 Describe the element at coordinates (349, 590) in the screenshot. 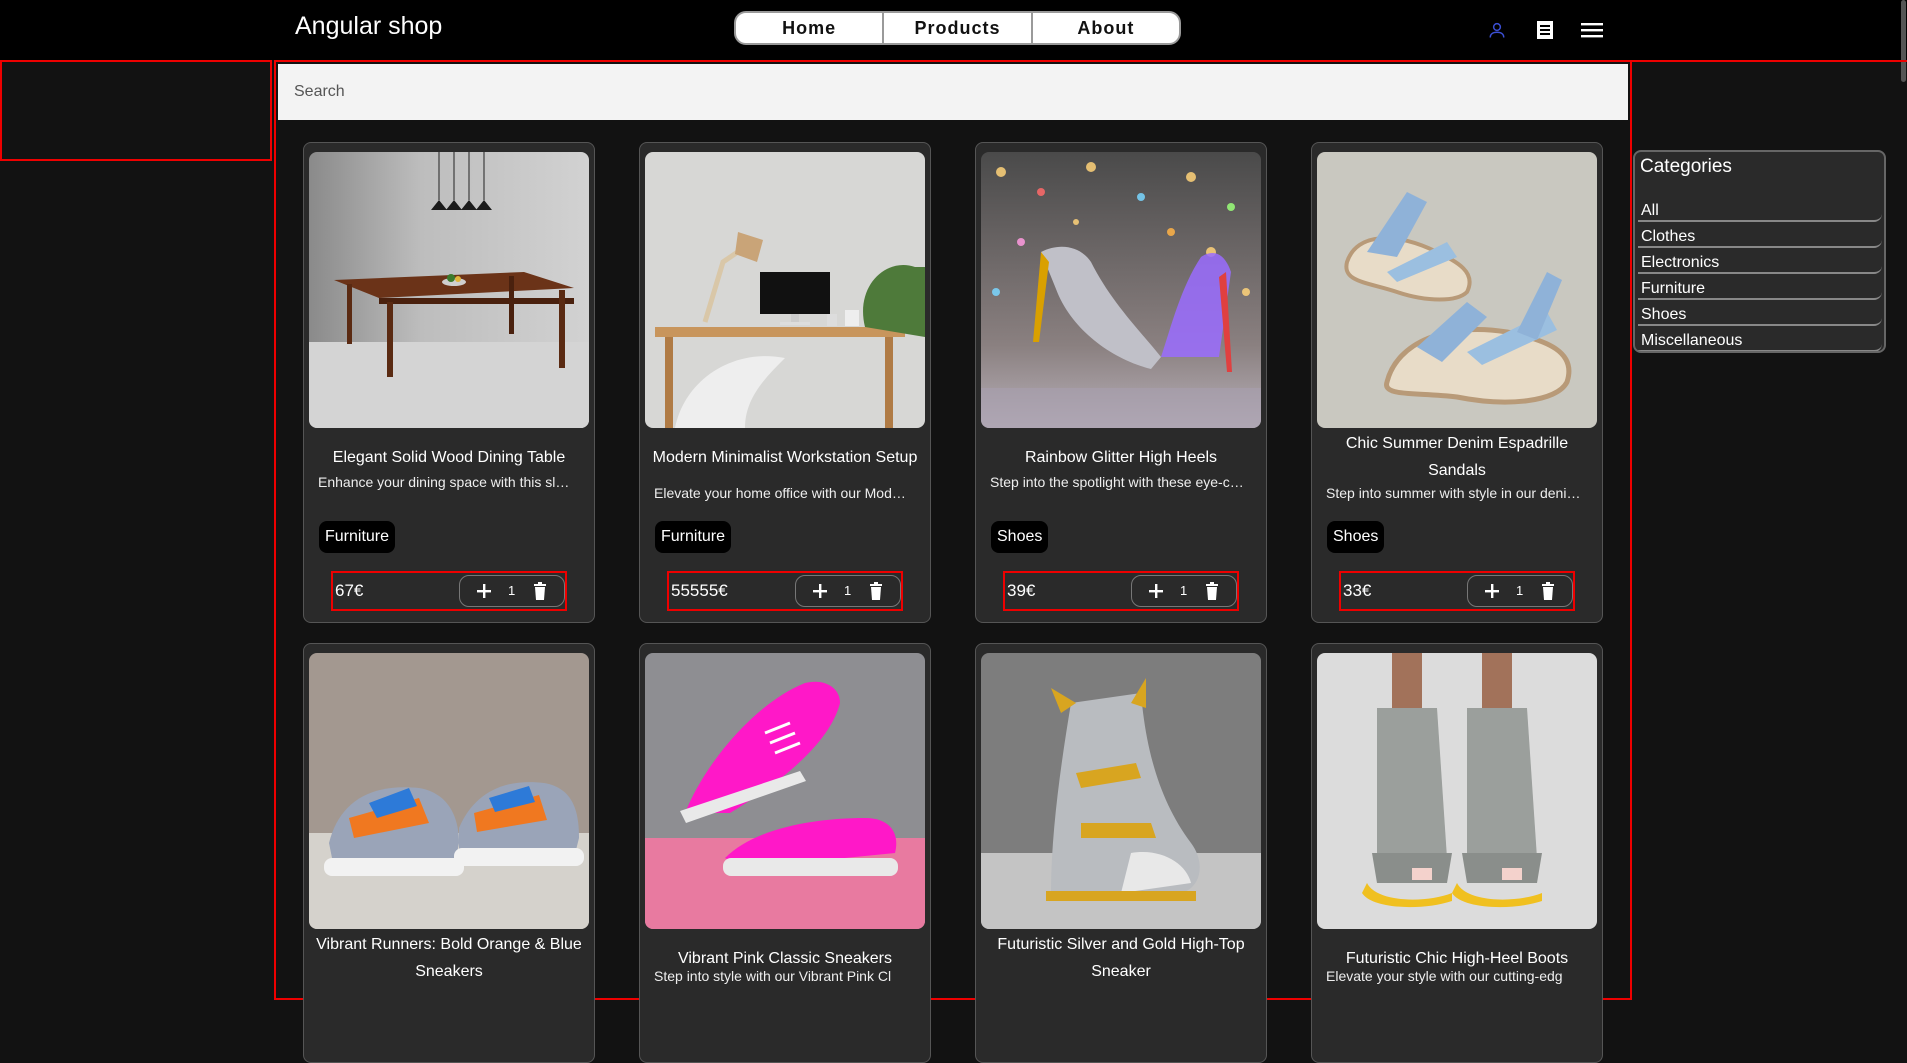

I see `product-price: 67€` at that location.